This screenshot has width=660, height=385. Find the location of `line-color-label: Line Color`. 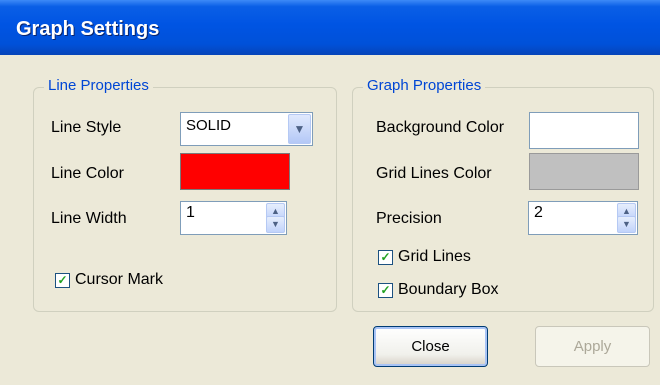

line-color-label: Line Color is located at coordinates (87, 173).